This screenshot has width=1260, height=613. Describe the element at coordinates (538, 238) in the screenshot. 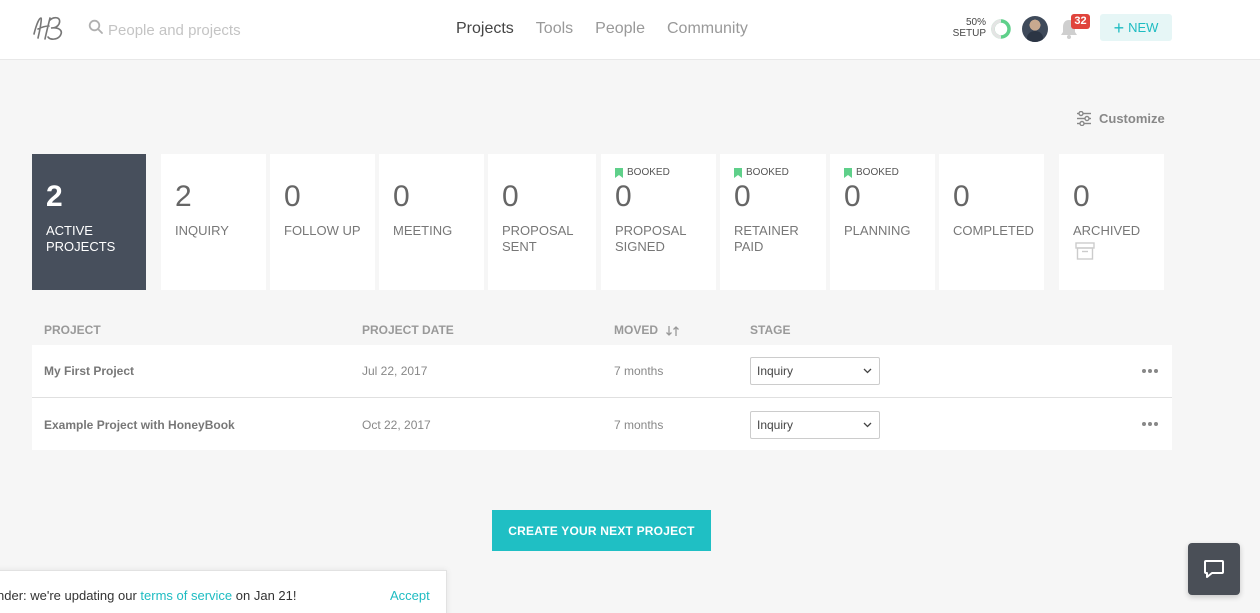

I see `stage-label: PROPOSAL SENT` at that location.